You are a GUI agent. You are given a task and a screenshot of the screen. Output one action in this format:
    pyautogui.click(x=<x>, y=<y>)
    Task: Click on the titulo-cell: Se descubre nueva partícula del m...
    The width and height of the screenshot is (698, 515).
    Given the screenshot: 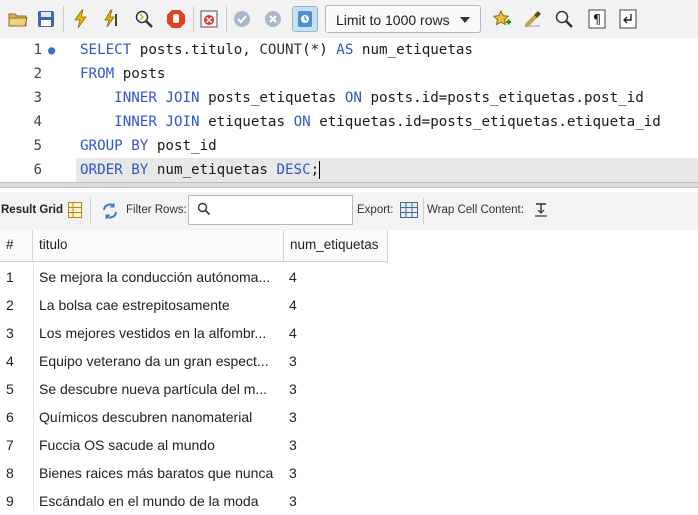 What is the action you would take?
    pyautogui.click(x=158, y=389)
    